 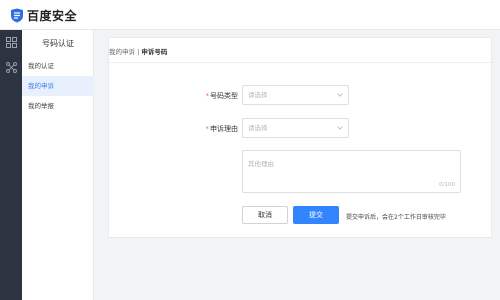 I want to click on icon-rail, so click(x=11, y=165).